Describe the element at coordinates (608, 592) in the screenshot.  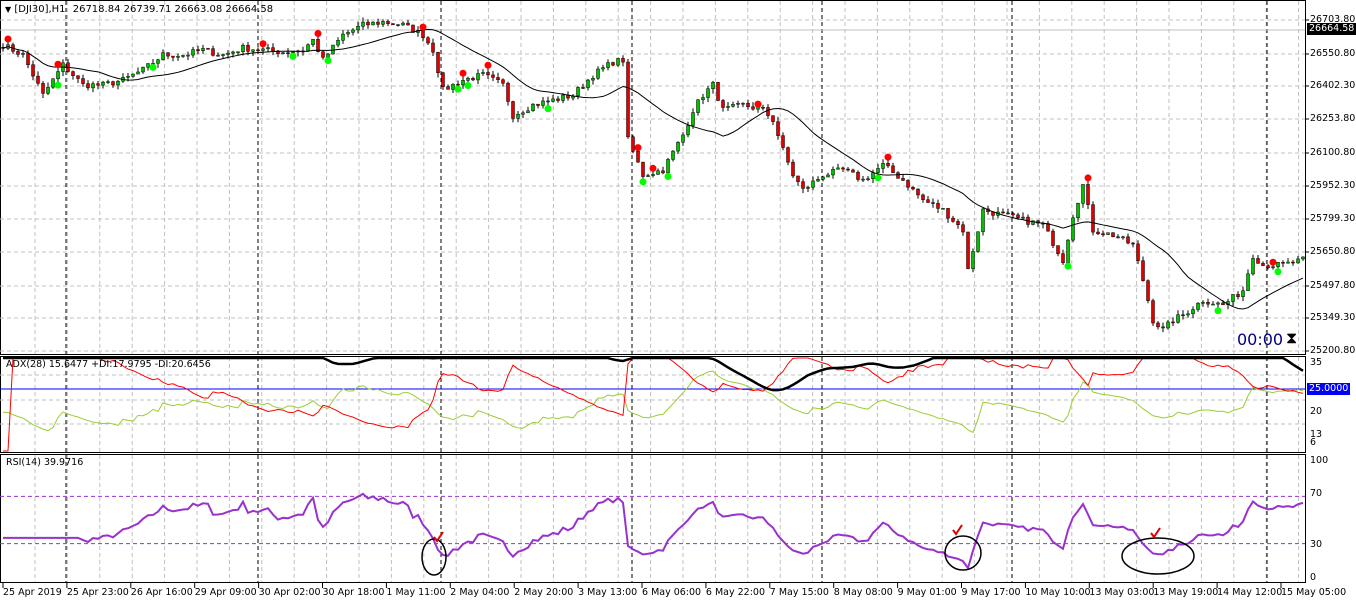
I see `time-tick-label: 3 May 13:00` at that location.